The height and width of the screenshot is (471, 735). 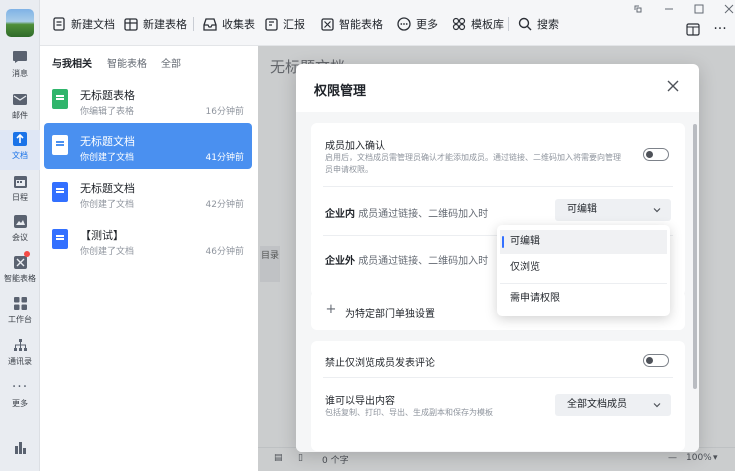 What do you see at coordinates (656, 360) in the screenshot?
I see `forbid-comment-toggle` at bounding box center [656, 360].